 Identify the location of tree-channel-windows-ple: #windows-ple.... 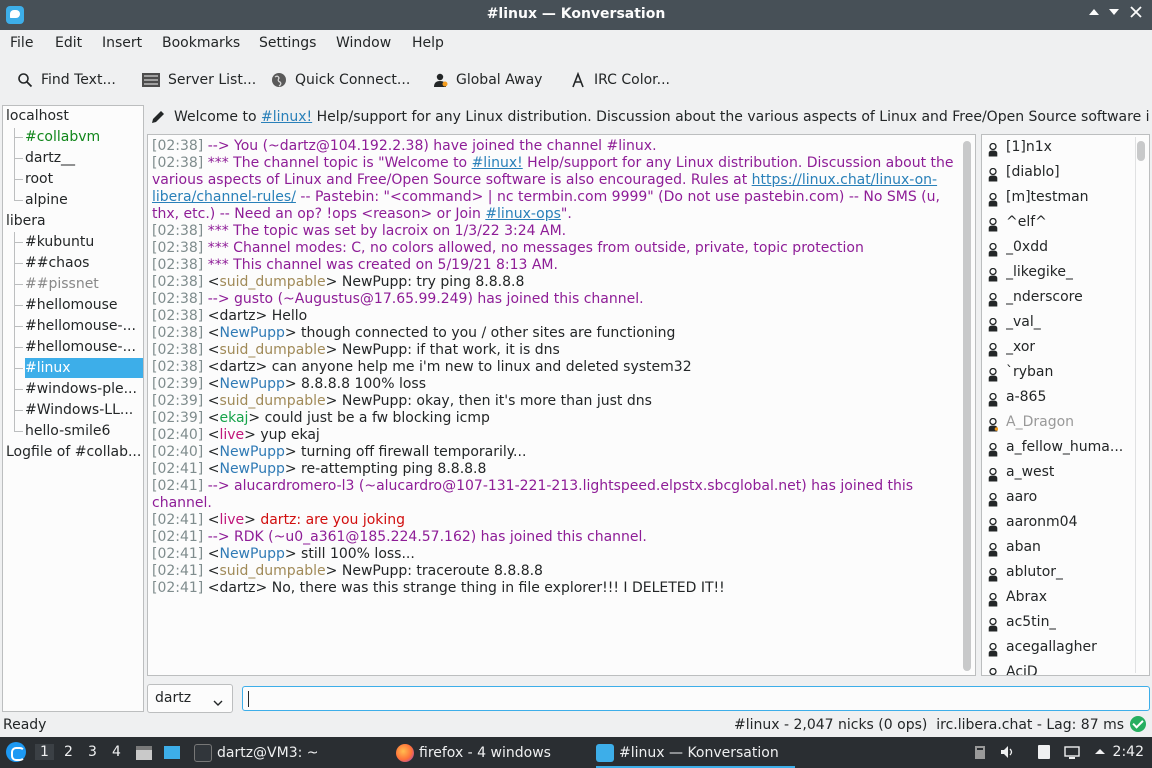
(84, 389).